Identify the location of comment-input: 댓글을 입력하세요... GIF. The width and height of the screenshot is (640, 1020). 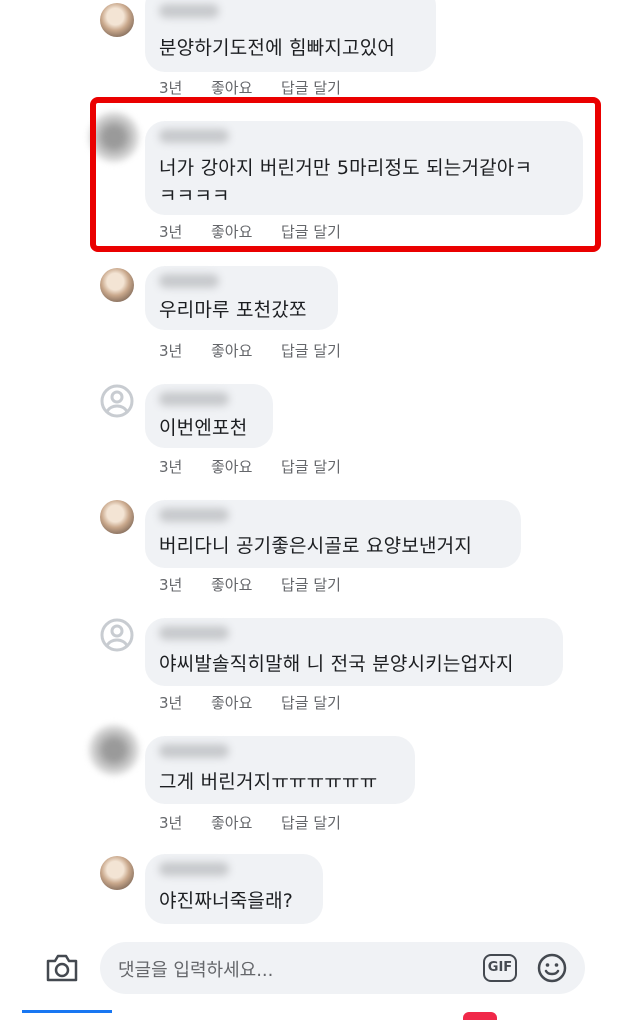
(342, 968).